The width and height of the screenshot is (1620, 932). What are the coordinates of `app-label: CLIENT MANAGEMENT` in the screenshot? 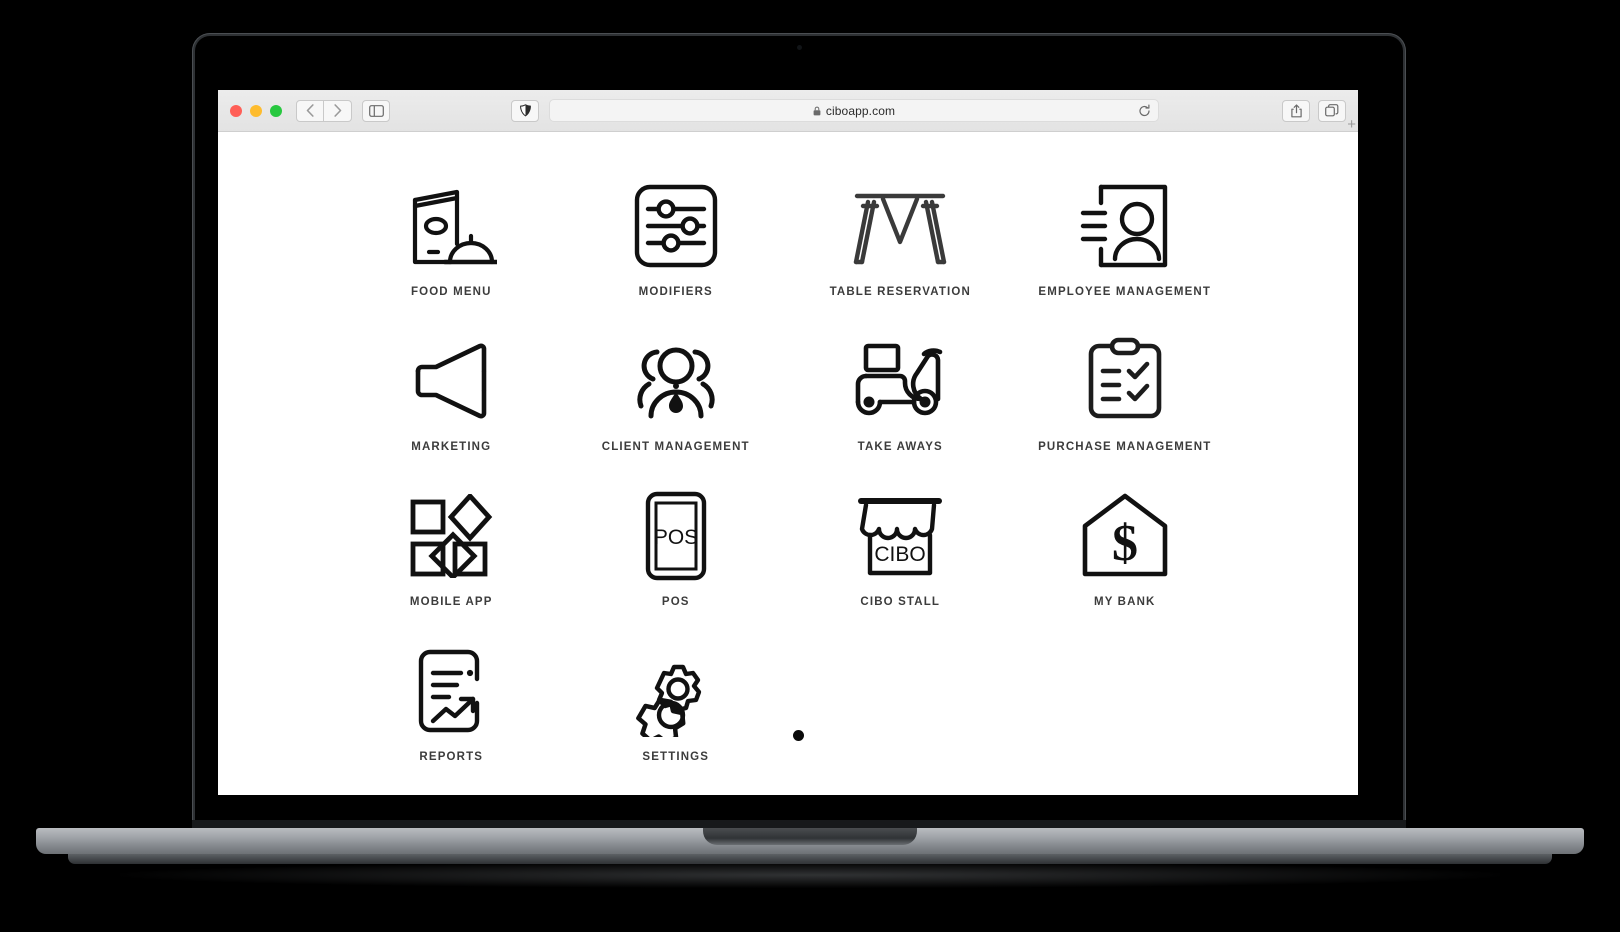 It's located at (675, 447).